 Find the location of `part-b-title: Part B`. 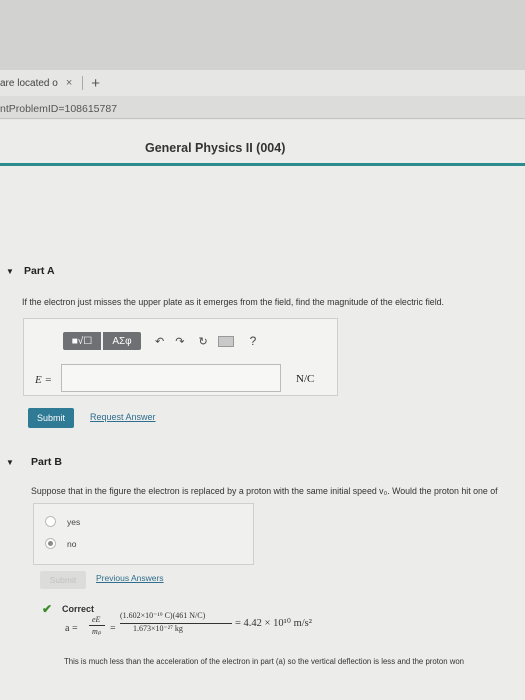

part-b-title: Part B is located at coordinates (46, 462).